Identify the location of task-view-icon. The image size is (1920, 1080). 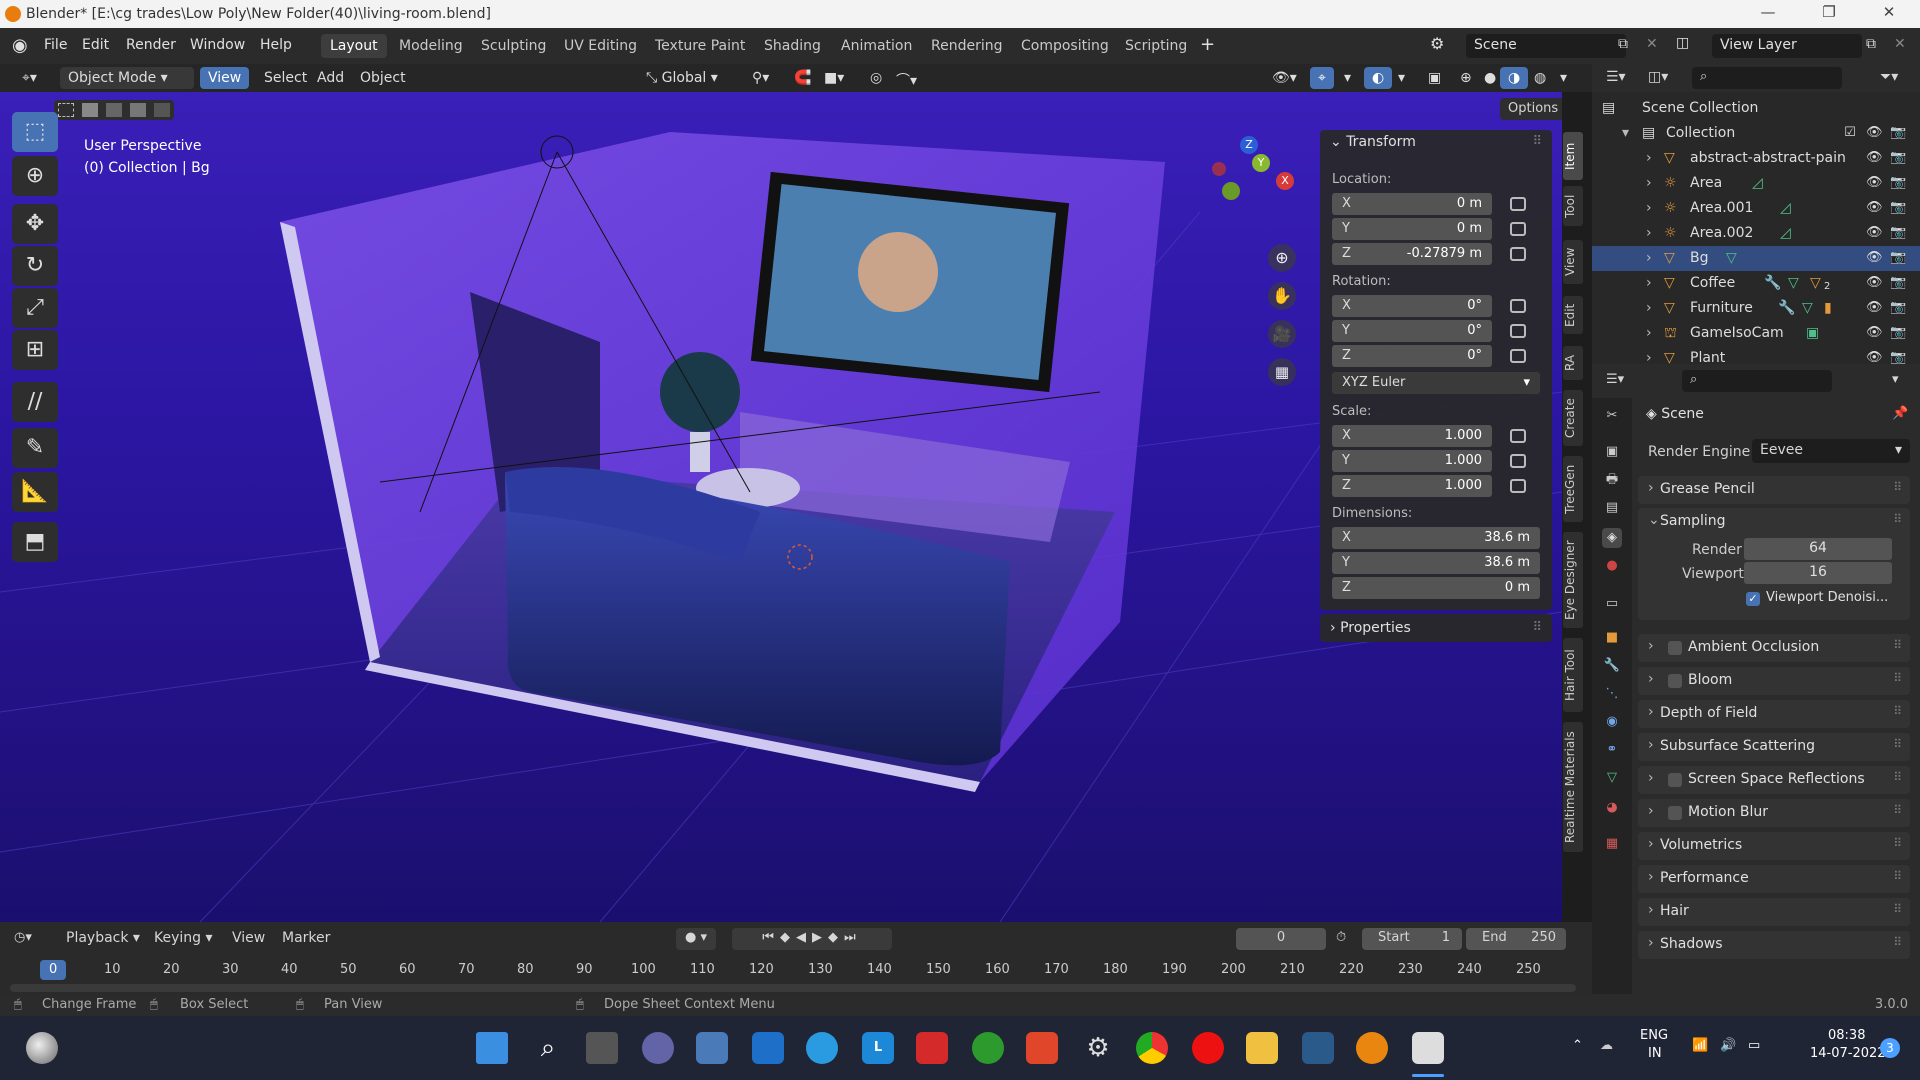
(602, 1048).